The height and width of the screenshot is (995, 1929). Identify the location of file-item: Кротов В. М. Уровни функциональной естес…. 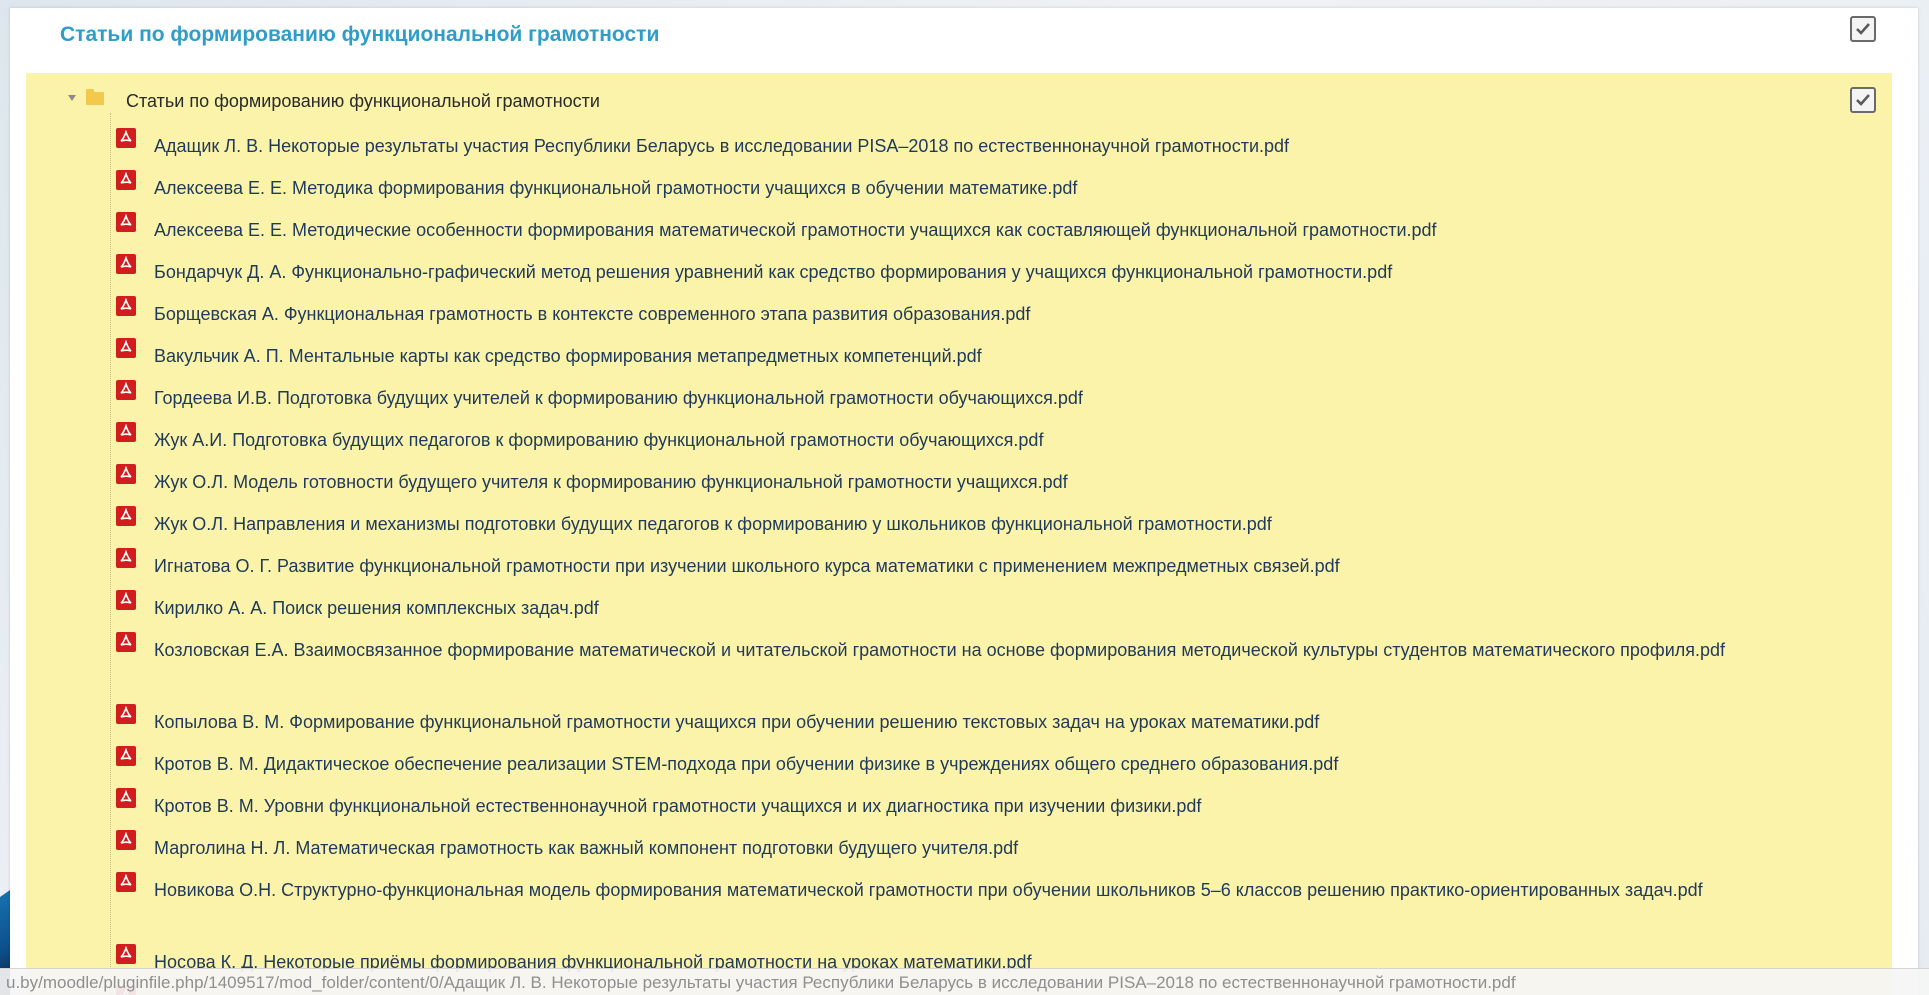
(992, 810).